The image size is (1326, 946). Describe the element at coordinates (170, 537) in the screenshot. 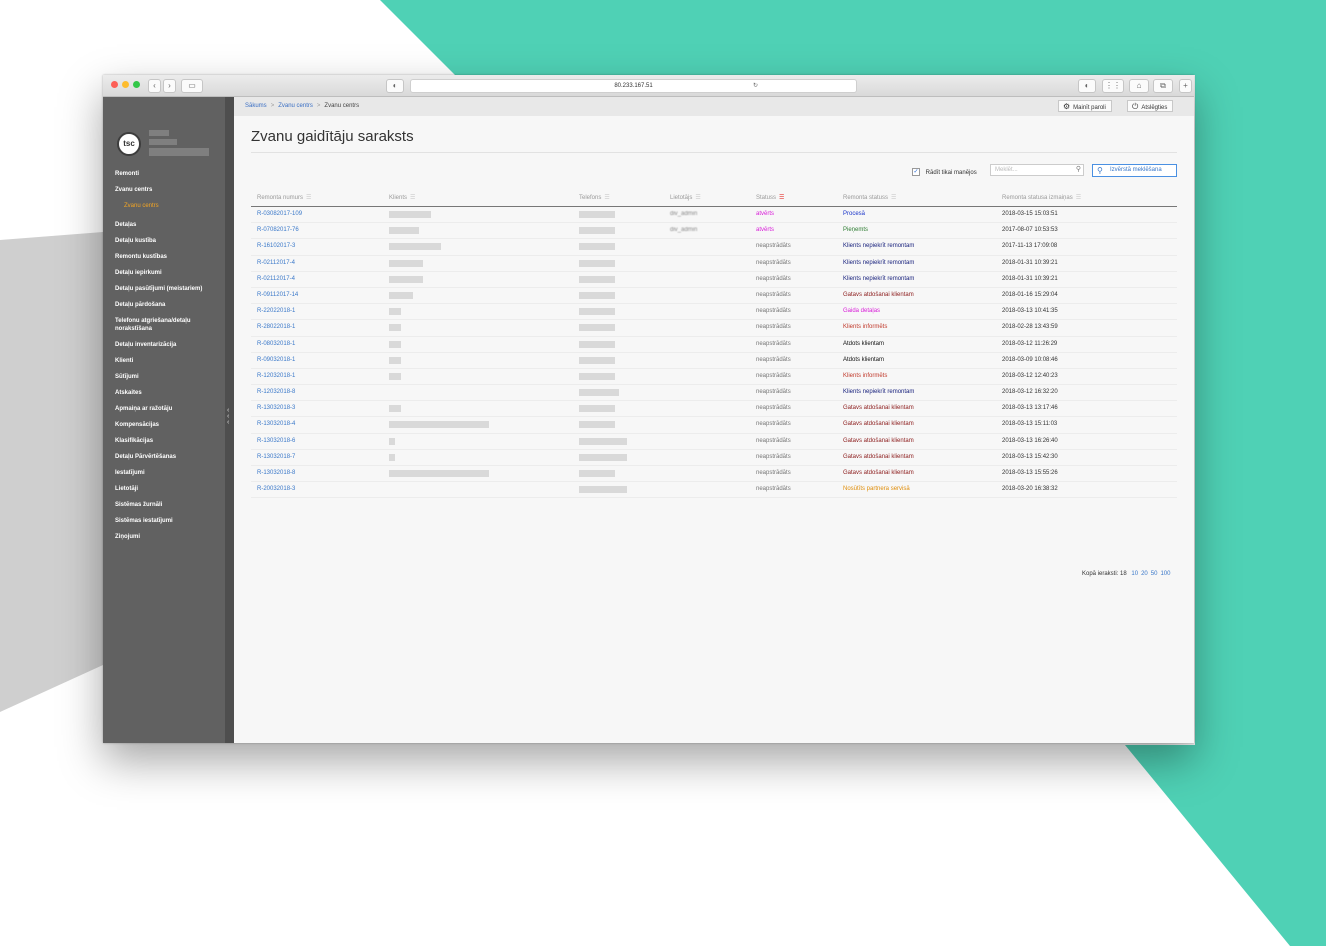

I see `sidebar-item: Ziņojumi` at that location.